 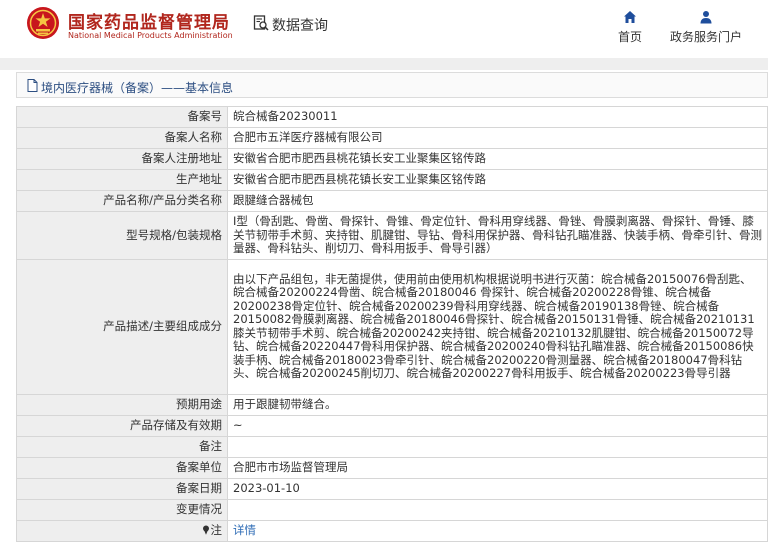 What do you see at coordinates (497, 138) in the screenshot?
I see `field-value: 合肥市五洋医疗器械有限公司` at bounding box center [497, 138].